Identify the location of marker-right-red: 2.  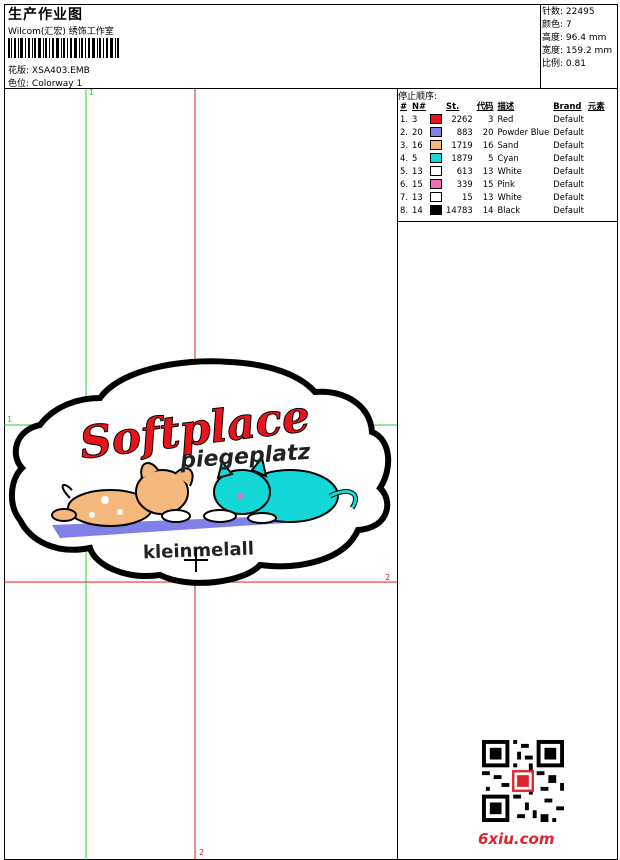
(388, 577).